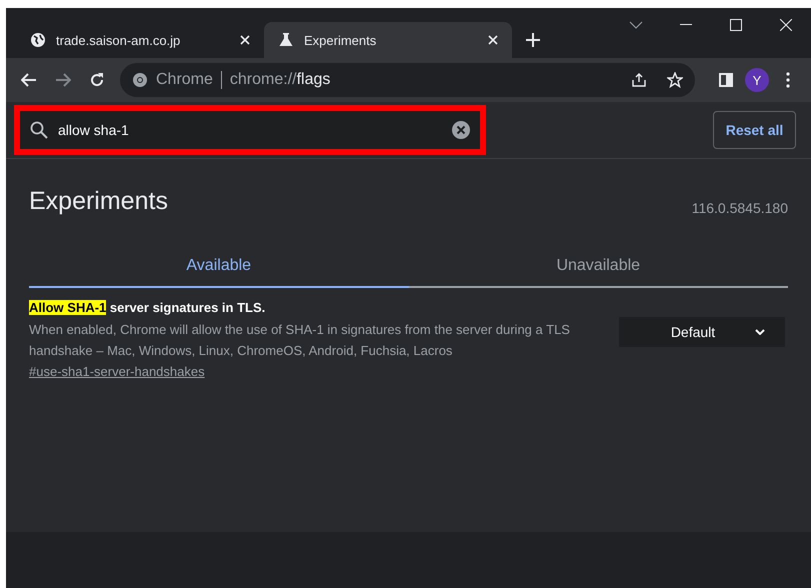  Describe the element at coordinates (639, 80) in the screenshot. I see `share-icon` at that location.